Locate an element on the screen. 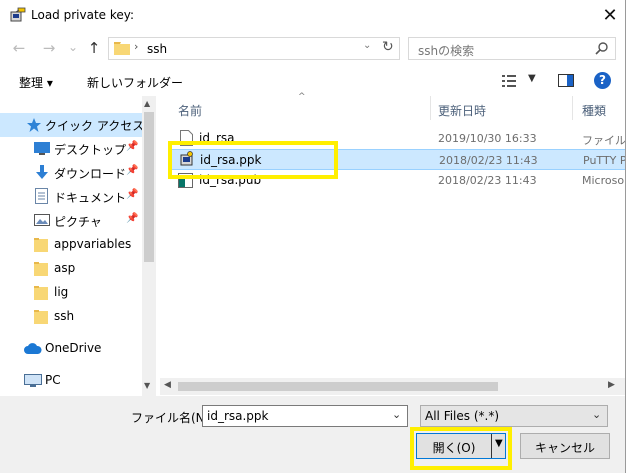  scroll-down-icon: ▼ is located at coordinates (147, 385).